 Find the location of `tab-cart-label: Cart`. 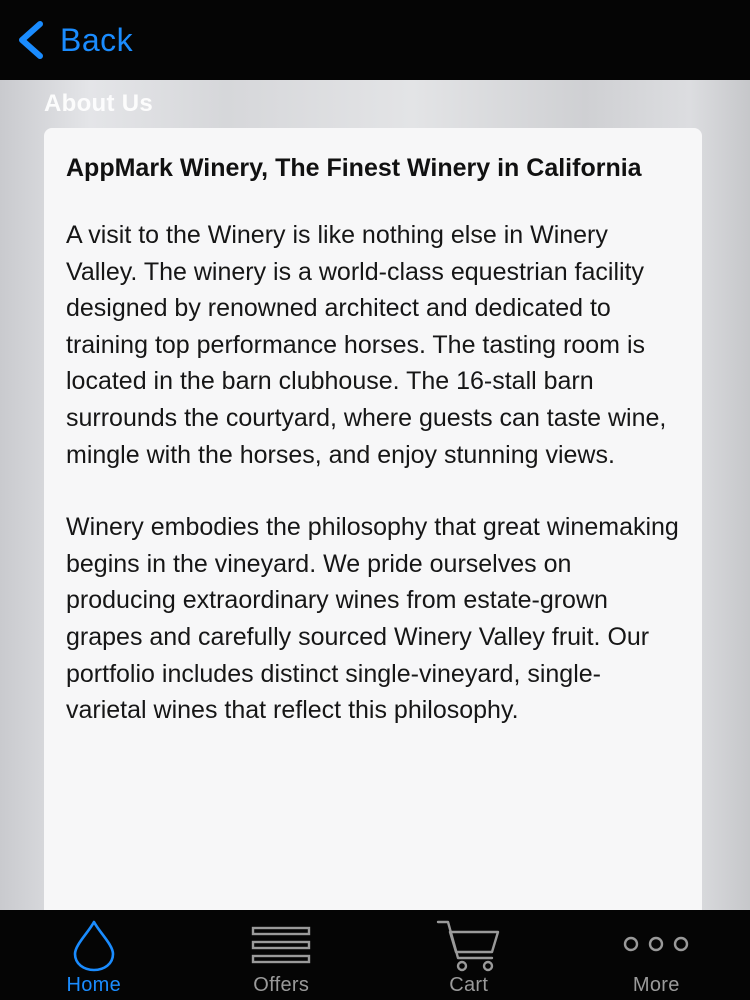

tab-cart-label: Cart is located at coordinates (469, 985).